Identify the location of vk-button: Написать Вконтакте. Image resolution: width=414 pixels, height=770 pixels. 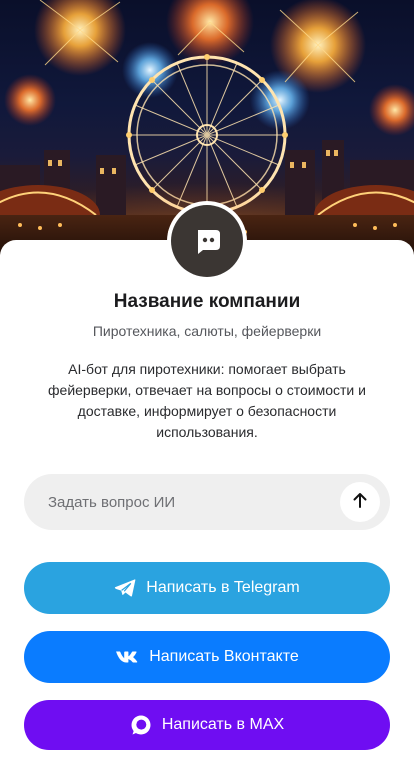
(207, 657).